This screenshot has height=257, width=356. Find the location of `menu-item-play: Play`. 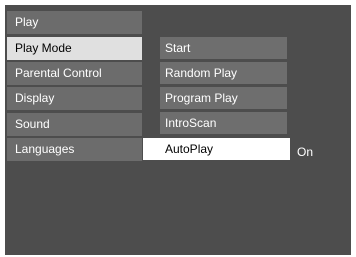

menu-item-play: Play is located at coordinates (74, 22).